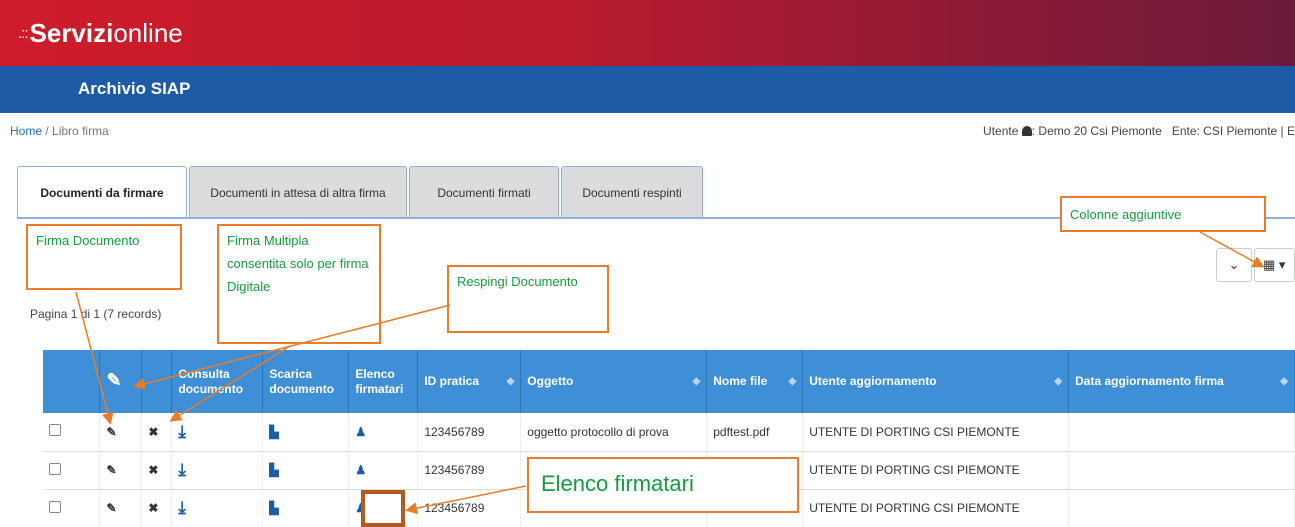 The width and height of the screenshot is (1295, 527). I want to click on tab-documenti-respinti: Documenti respinti, so click(632, 192).